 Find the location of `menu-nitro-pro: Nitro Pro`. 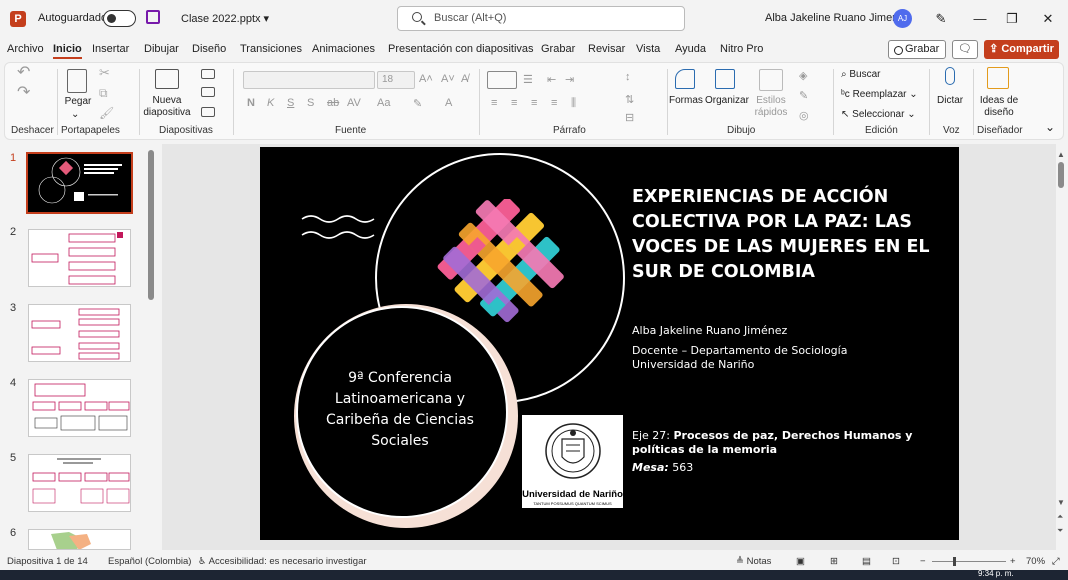

menu-nitro-pro: Nitro Pro is located at coordinates (741, 49).